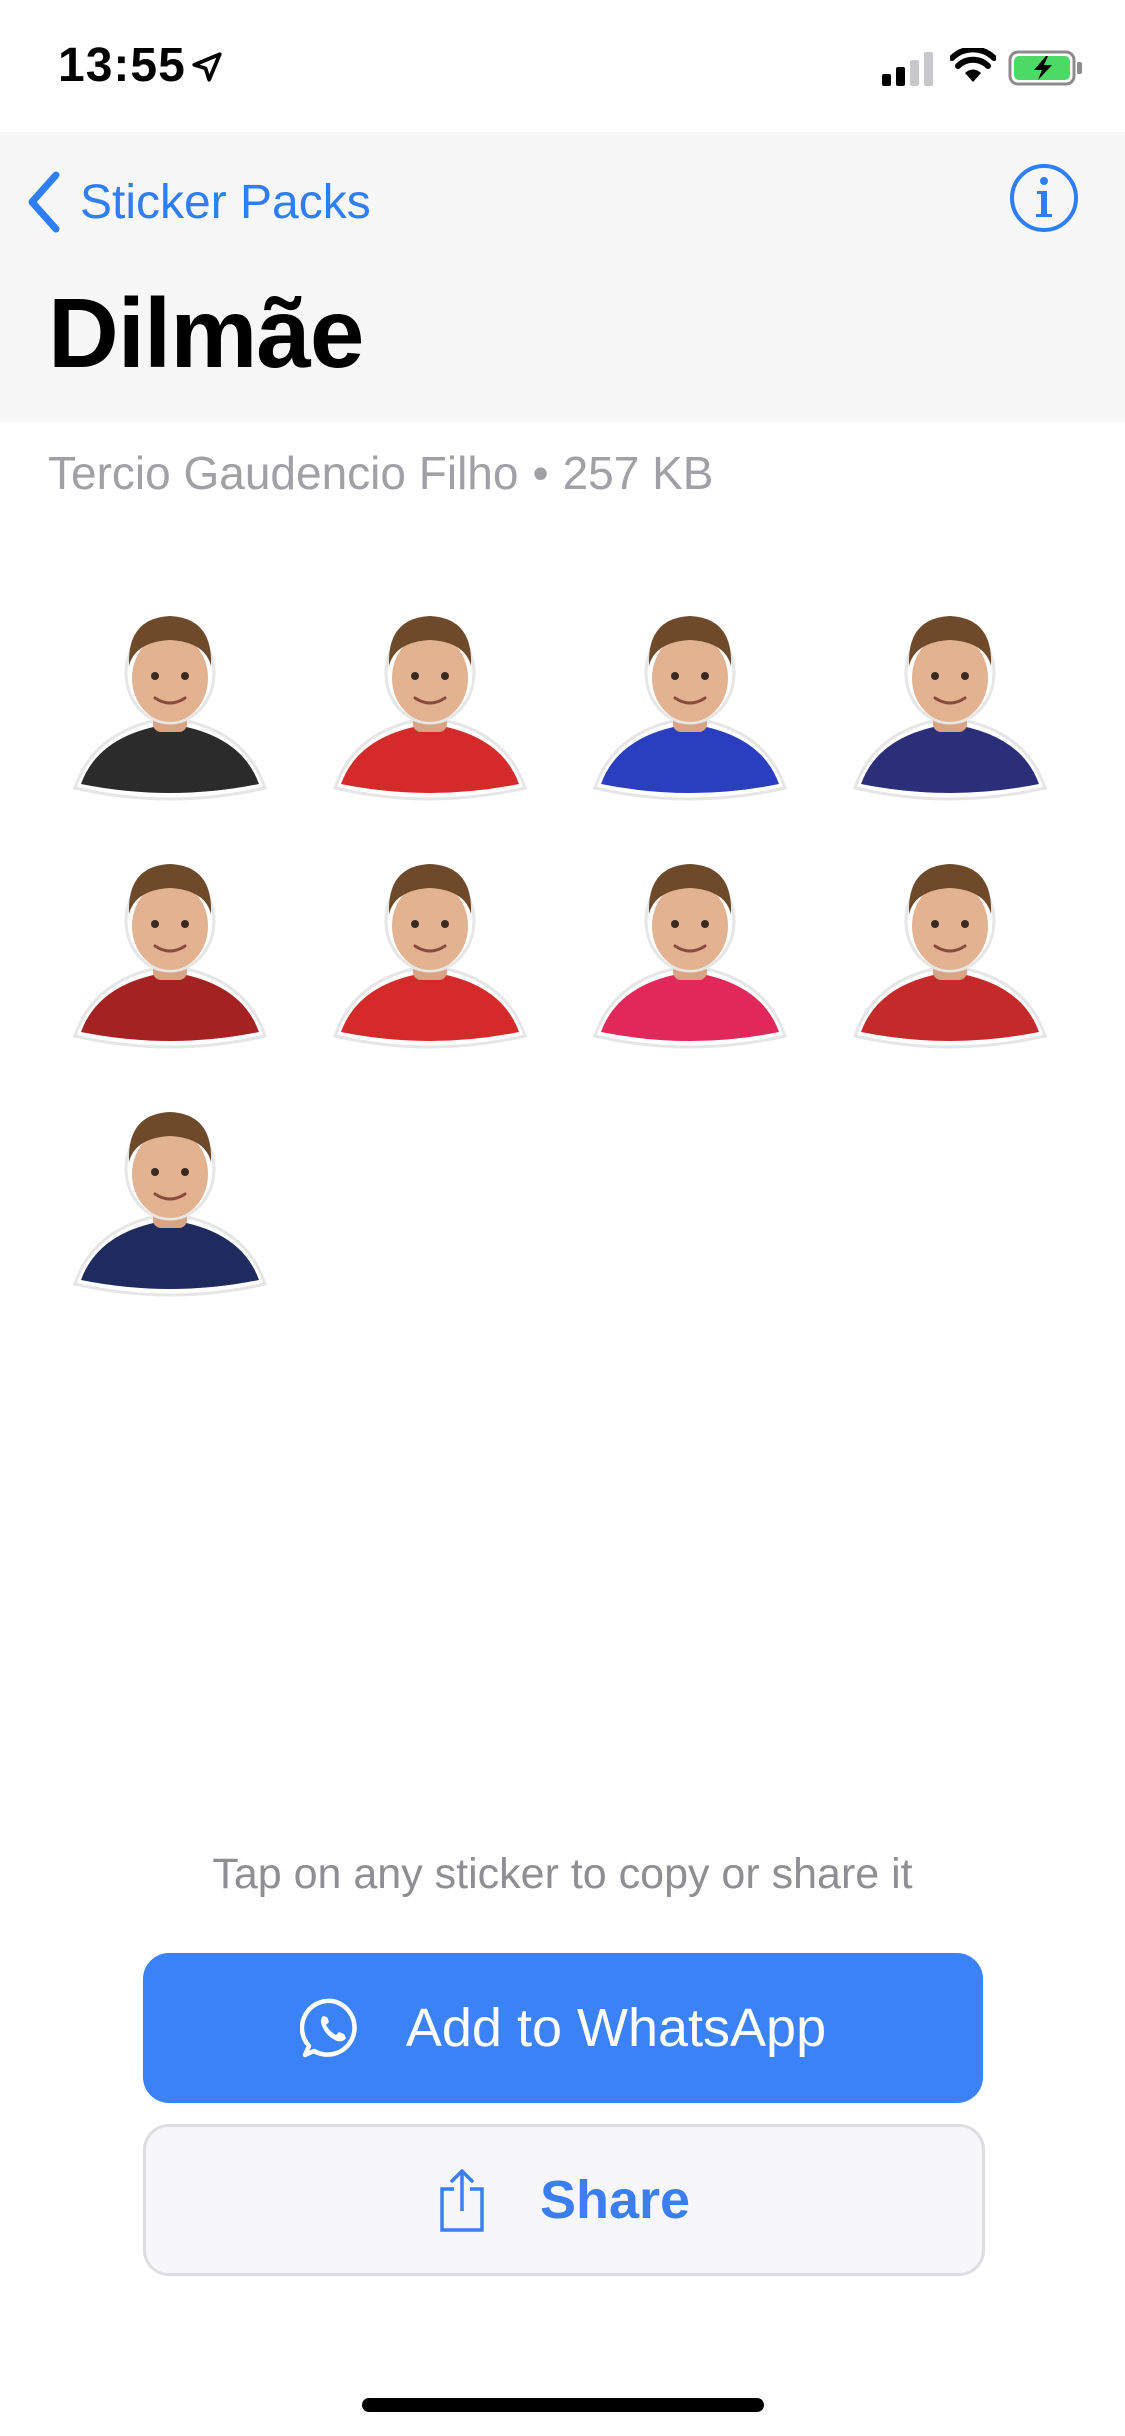  Describe the element at coordinates (1044, 198) in the screenshot. I see `info-icon` at that location.